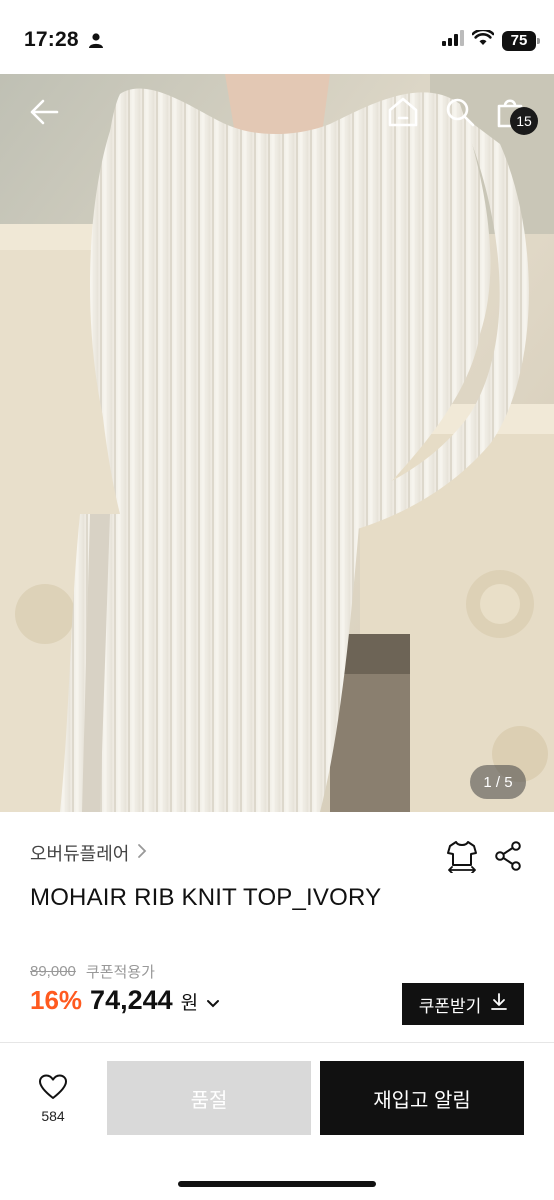  What do you see at coordinates (206, 897) in the screenshot?
I see `product-title: MOHAIR RIB KNIT TOP_IVORY` at bounding box center [206, 897].